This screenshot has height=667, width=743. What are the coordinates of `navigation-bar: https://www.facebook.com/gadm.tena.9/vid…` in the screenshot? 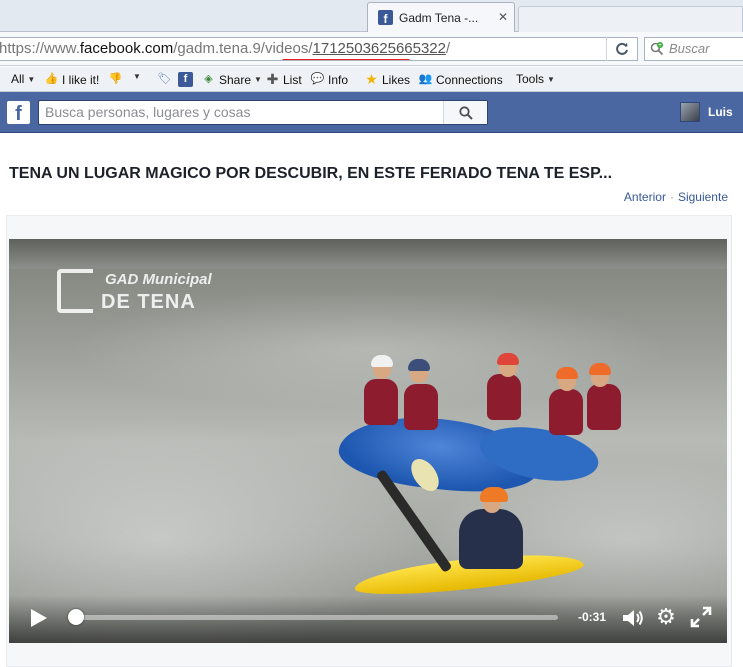 It's located at (371, 49).